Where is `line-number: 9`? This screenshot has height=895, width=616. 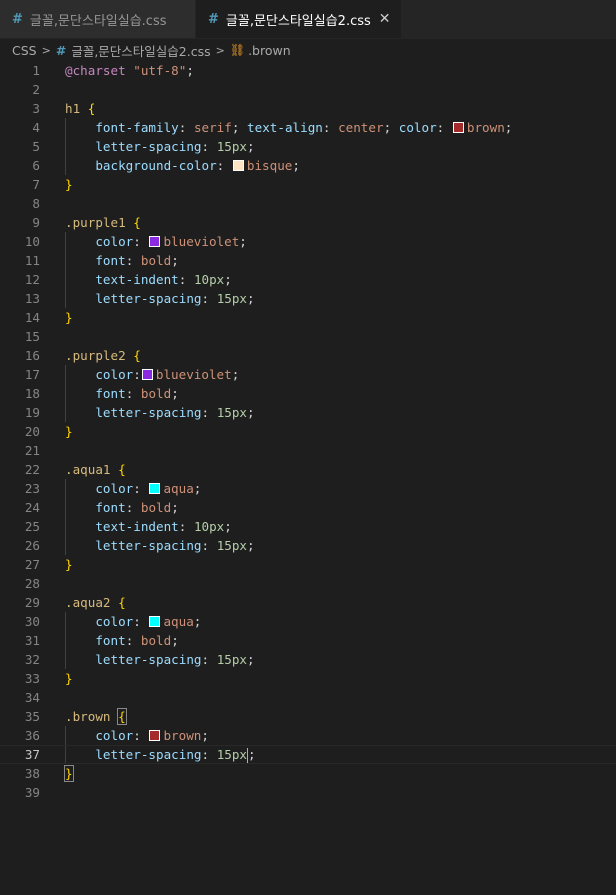 line-number: 9 is located at coordinates (36, 222).